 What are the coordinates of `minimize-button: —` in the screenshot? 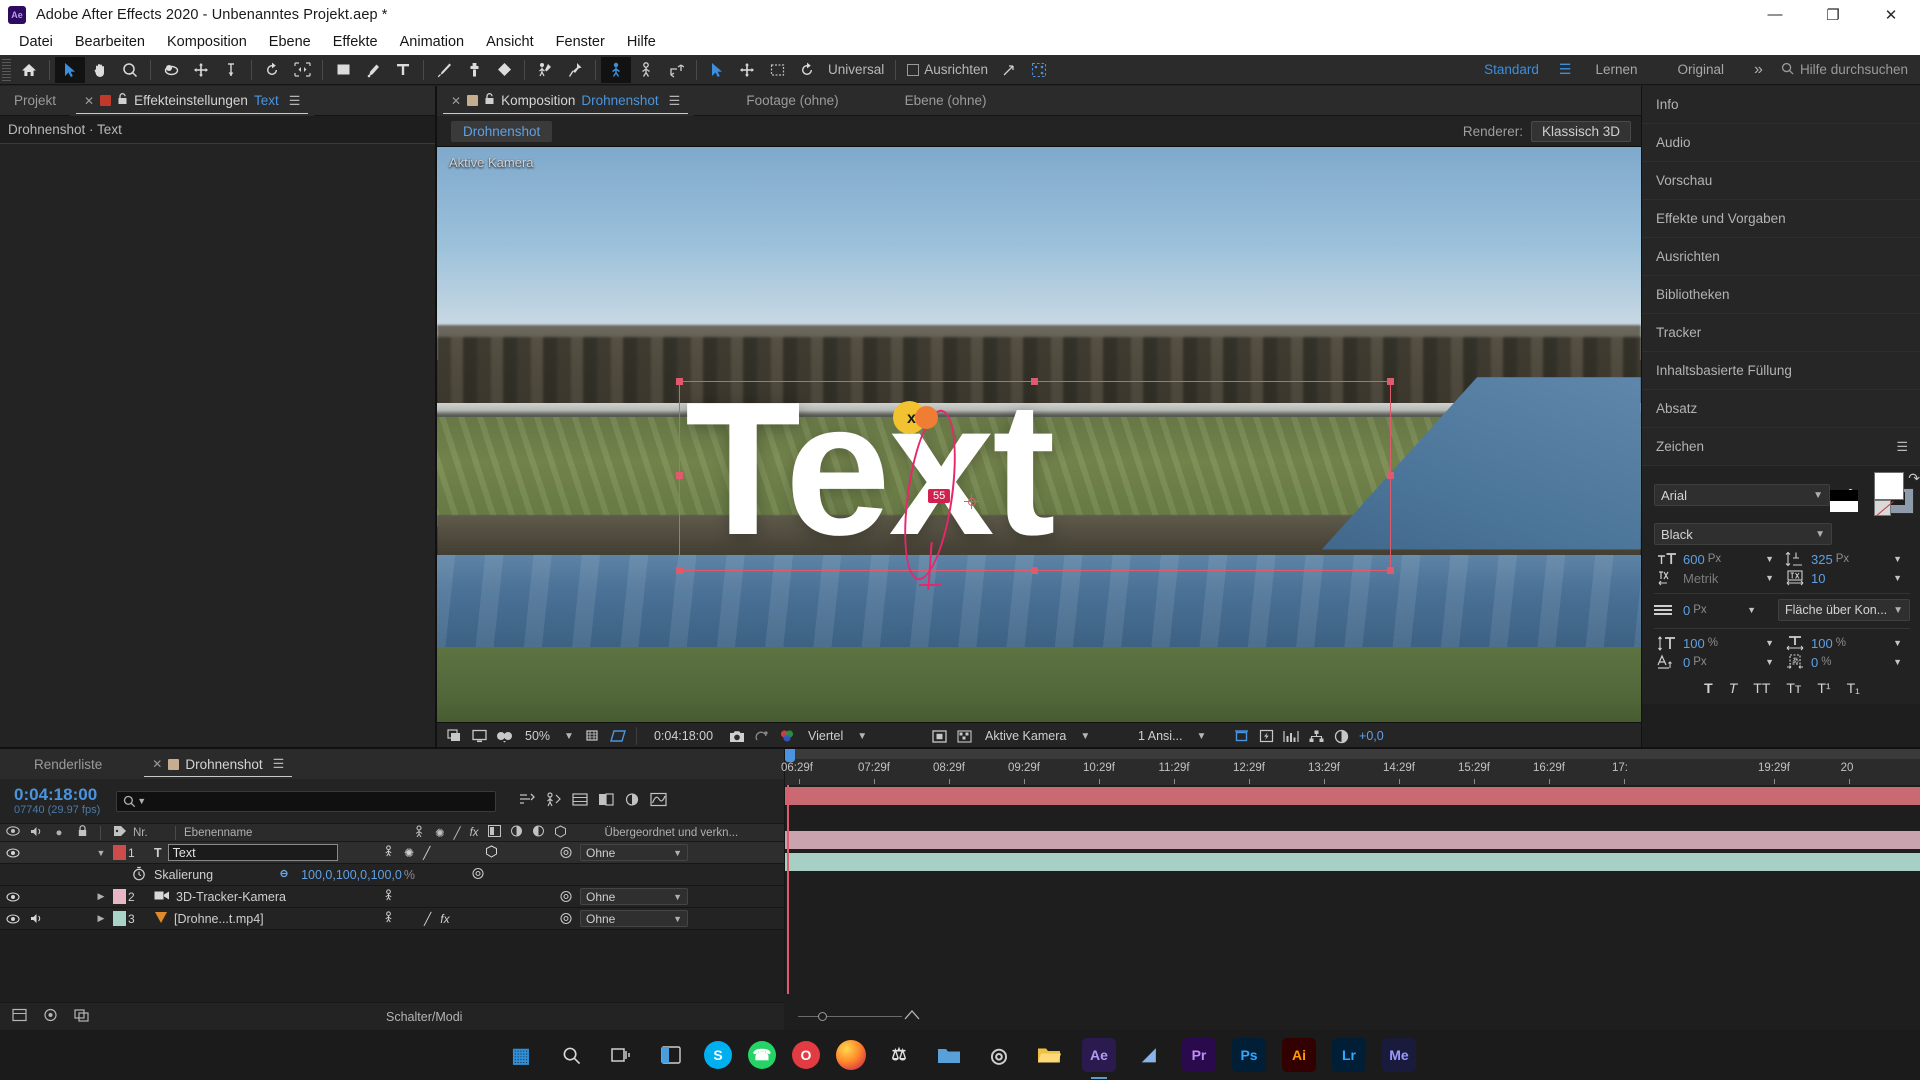 It's located at (1775, 14).